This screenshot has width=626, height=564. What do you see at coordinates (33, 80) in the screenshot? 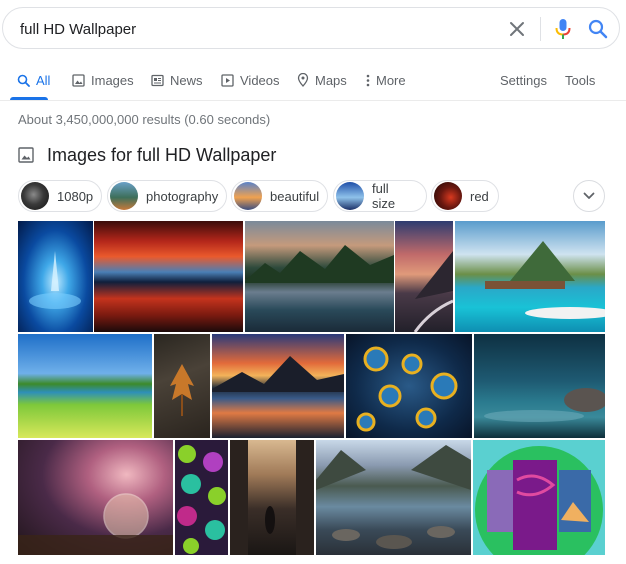
I see `tab-all: All` at bounding box center [33, 80].